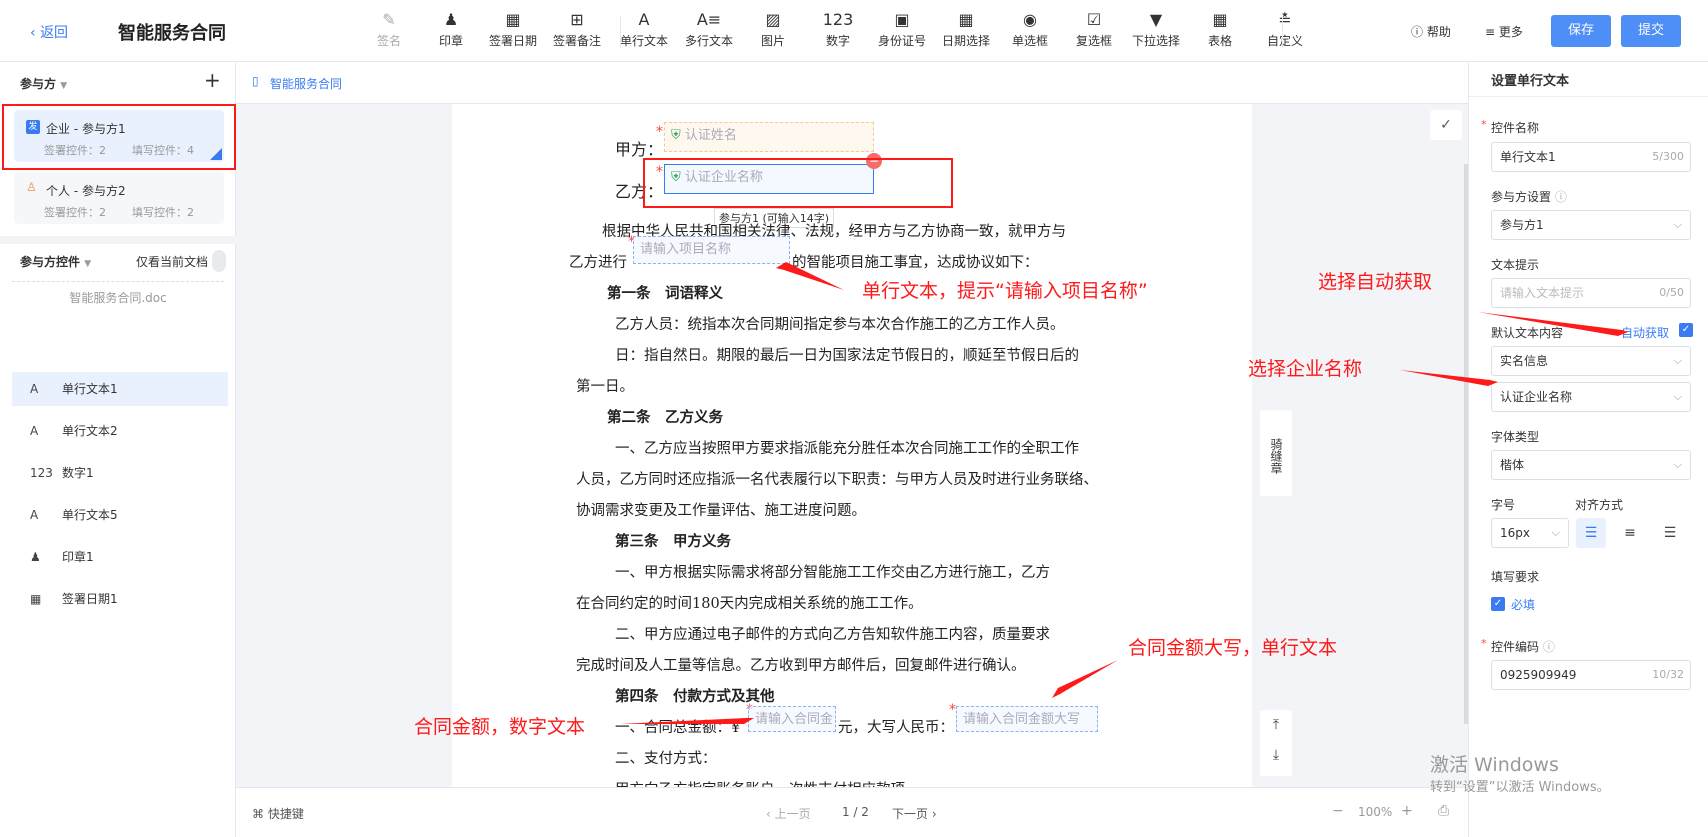 The image size is (1708, 837). Describe the element at coordinates (1233, 648) in the screenshot. I see `annotation-text: 合同金额大写，单行文本` at that location.